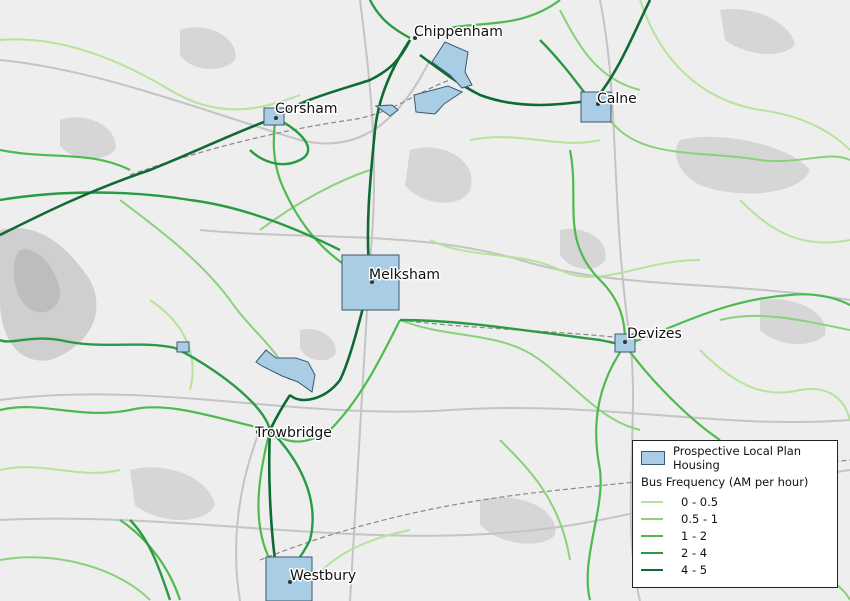 This screenshot has height=601, width=850. I want to click on town-label-devizes: Devizes, so click(654, 334).